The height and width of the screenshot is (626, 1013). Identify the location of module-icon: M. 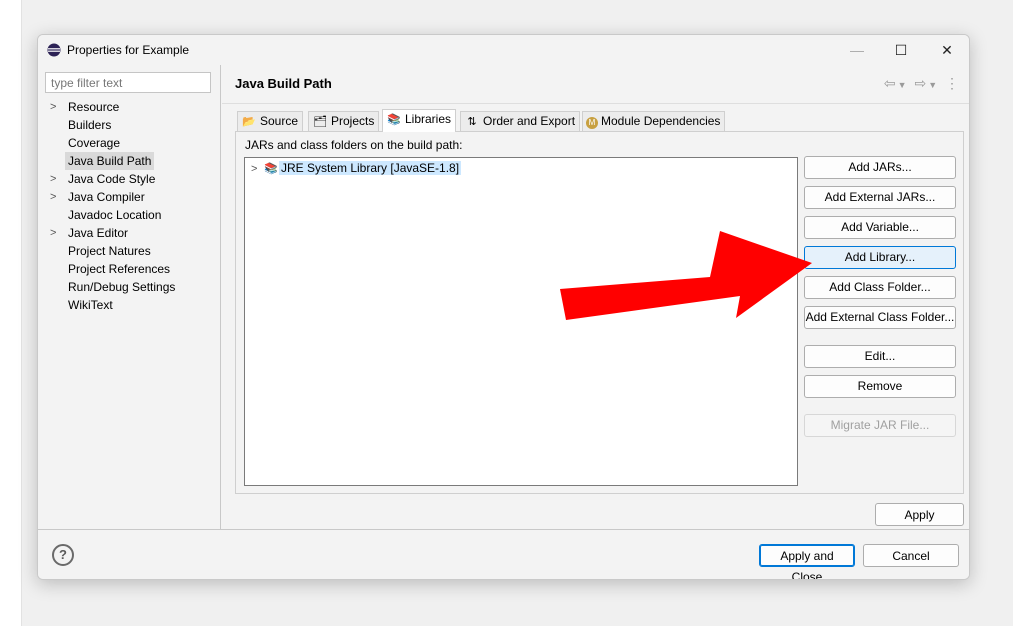
(592, 123).